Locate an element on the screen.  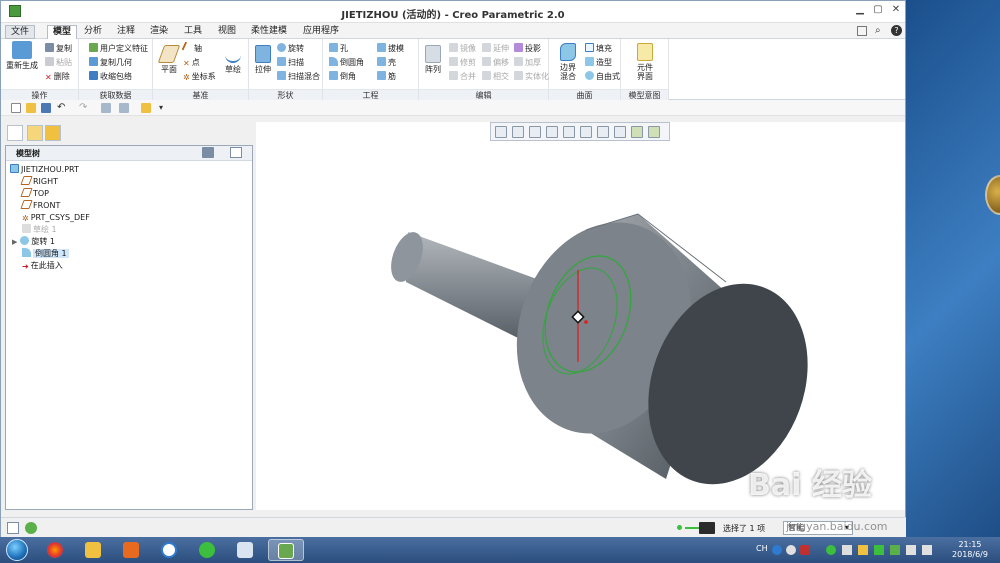
tab-flexible-modeling: 柔性建模 is located at coordinates (269, 32).